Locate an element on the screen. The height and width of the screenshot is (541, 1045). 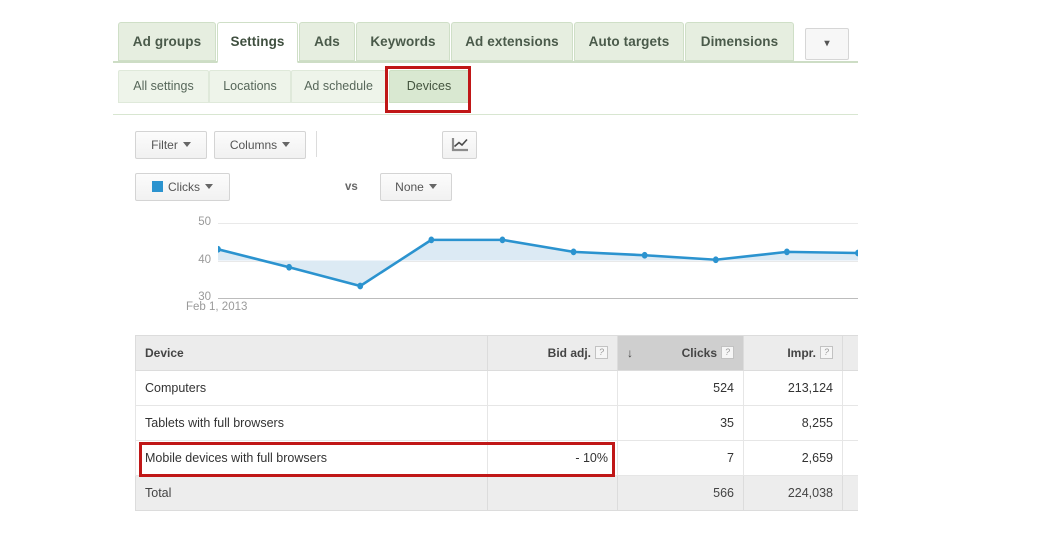
sub-tabs-underline is located at coordinates (485, 114).